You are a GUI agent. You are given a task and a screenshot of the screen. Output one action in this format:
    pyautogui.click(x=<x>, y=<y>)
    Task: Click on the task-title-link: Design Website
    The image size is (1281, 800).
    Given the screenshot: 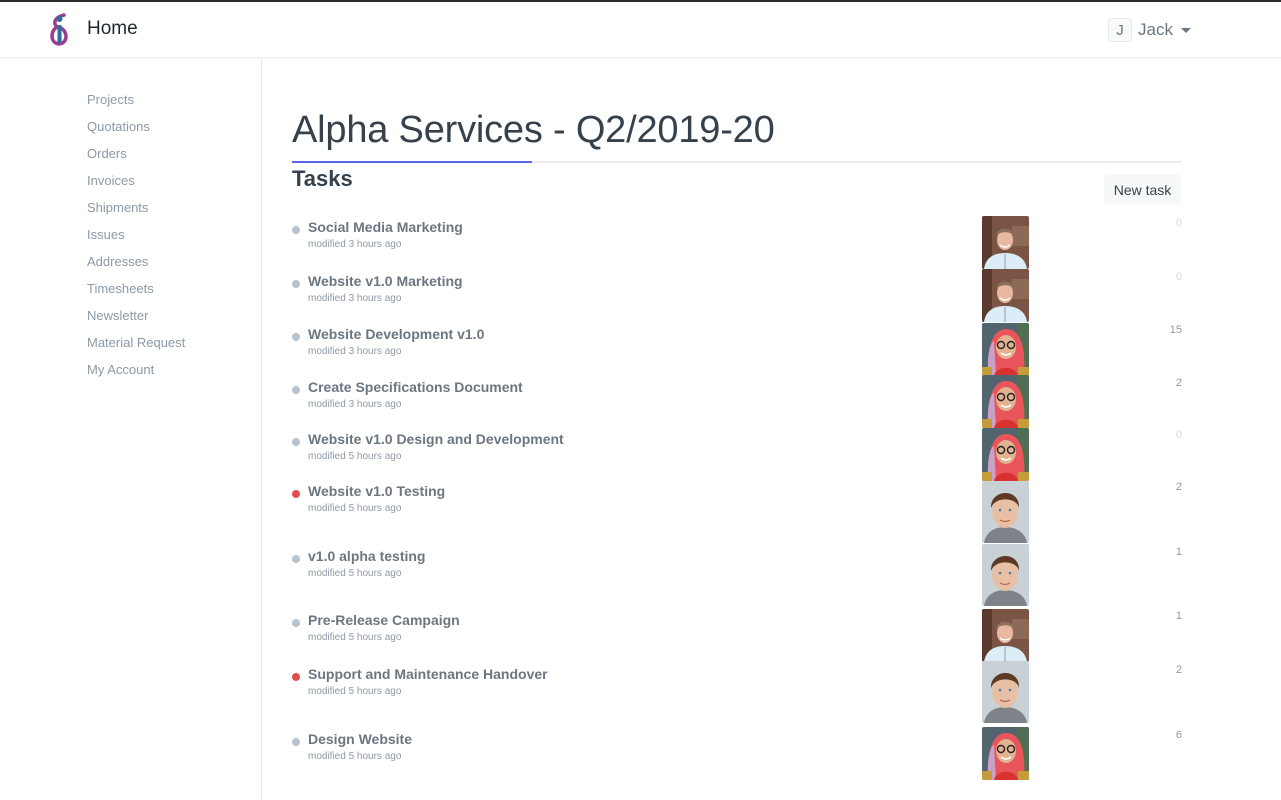 What is the action you would take?
    pyautogui.click(x=360, y=739)
    